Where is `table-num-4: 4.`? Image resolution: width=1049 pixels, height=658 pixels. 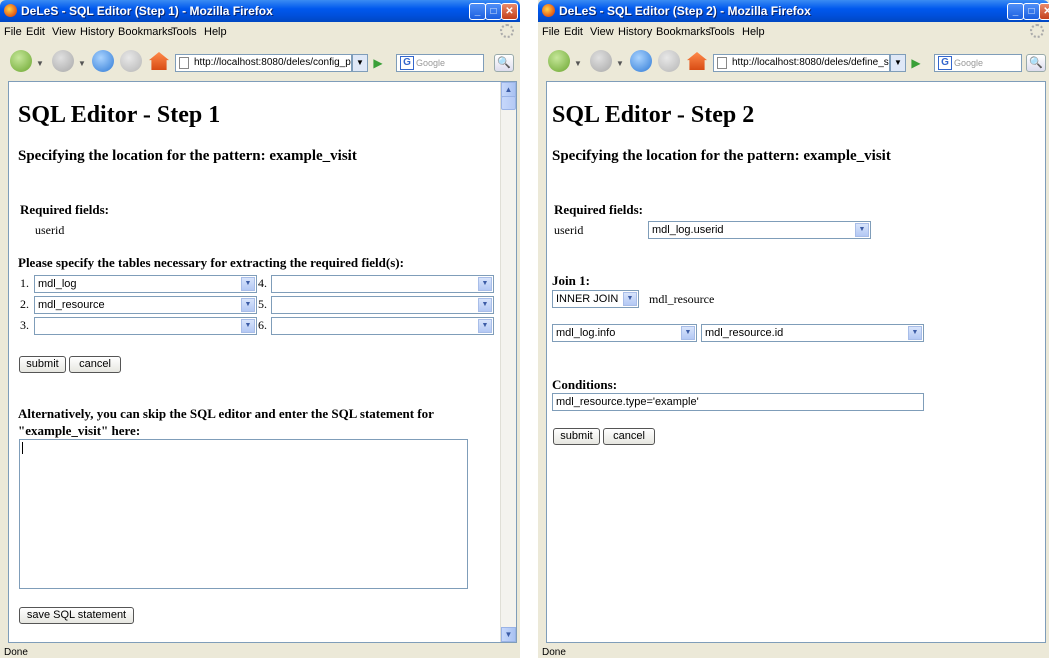 table-num-4: 4. is located at coordinates (262, 283).